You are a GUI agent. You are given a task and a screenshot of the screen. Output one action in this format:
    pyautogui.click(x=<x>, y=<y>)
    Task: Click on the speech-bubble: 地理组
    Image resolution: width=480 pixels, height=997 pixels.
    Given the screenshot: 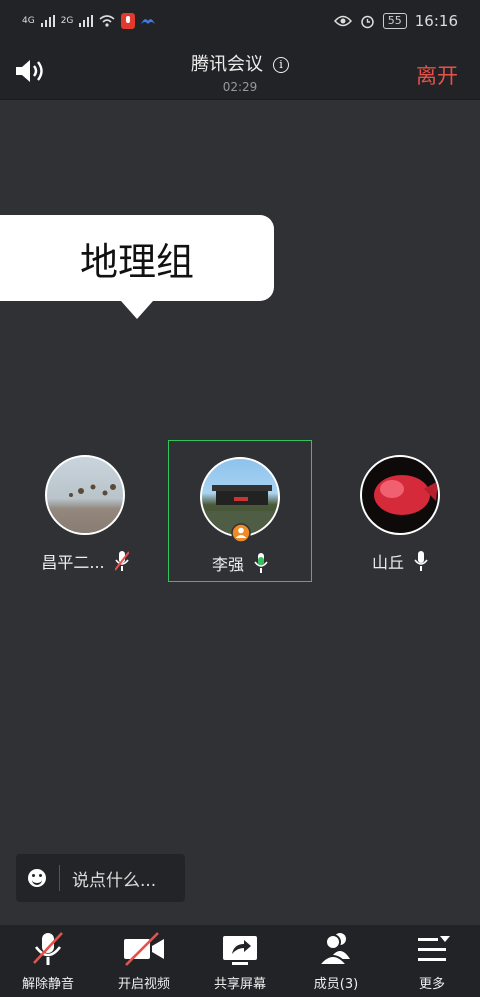 What is the action you would take?
    pyautogui.click(x=137, y=267)
    